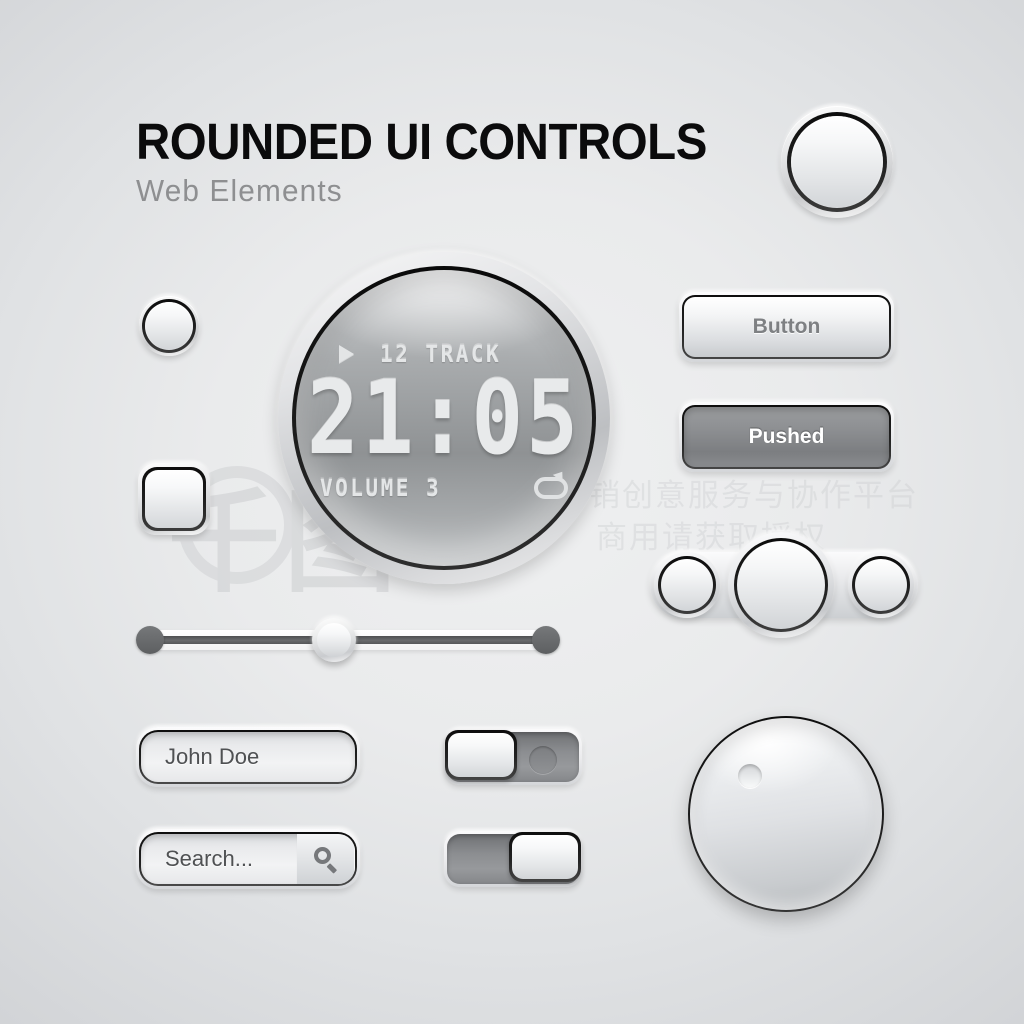 Image resolution: width=1024 pixels, height=1024 pixels. I want to click on lcd-display-screen: 12 TRACK 21:05 VOLUME 3, so click(444, 418).